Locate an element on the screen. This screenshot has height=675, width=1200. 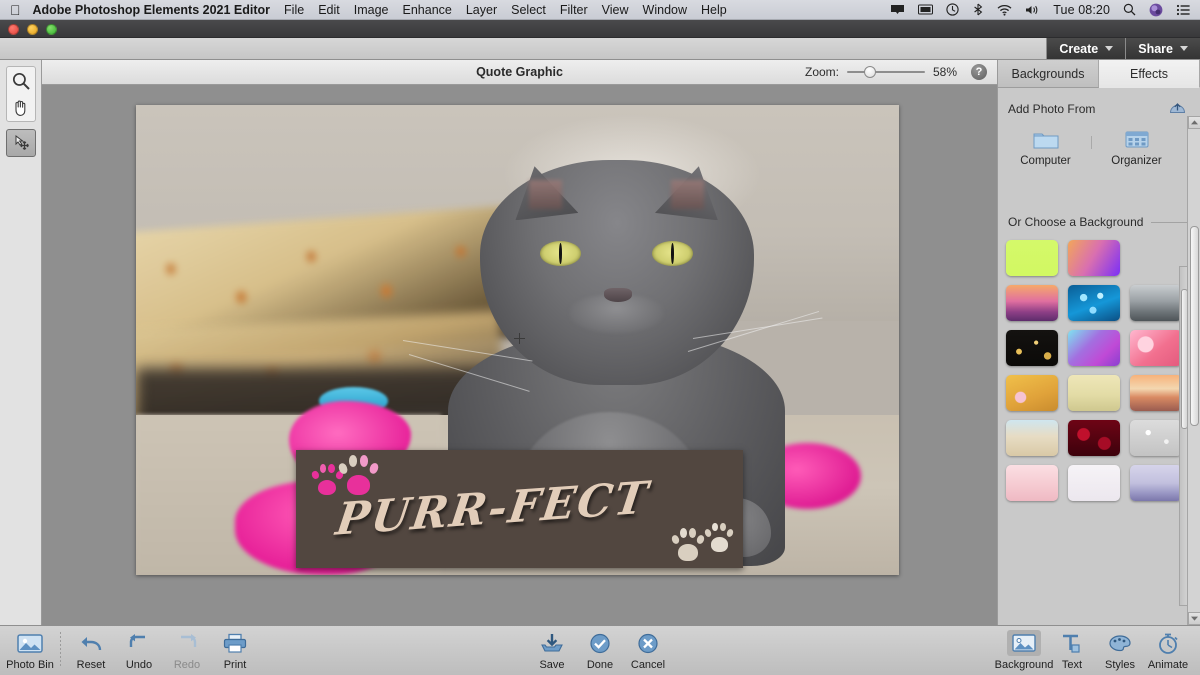
scroll-down-icon is located at coordinates (1194, 618).